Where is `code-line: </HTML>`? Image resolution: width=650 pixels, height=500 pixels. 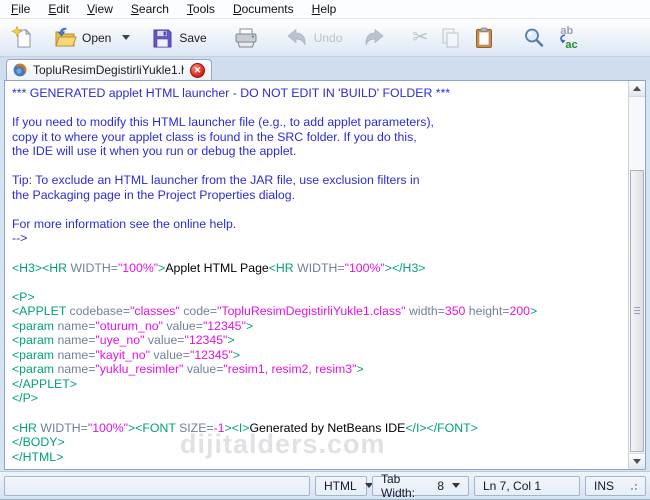 code-line: </HTML> is located at coordinates (38, 456).